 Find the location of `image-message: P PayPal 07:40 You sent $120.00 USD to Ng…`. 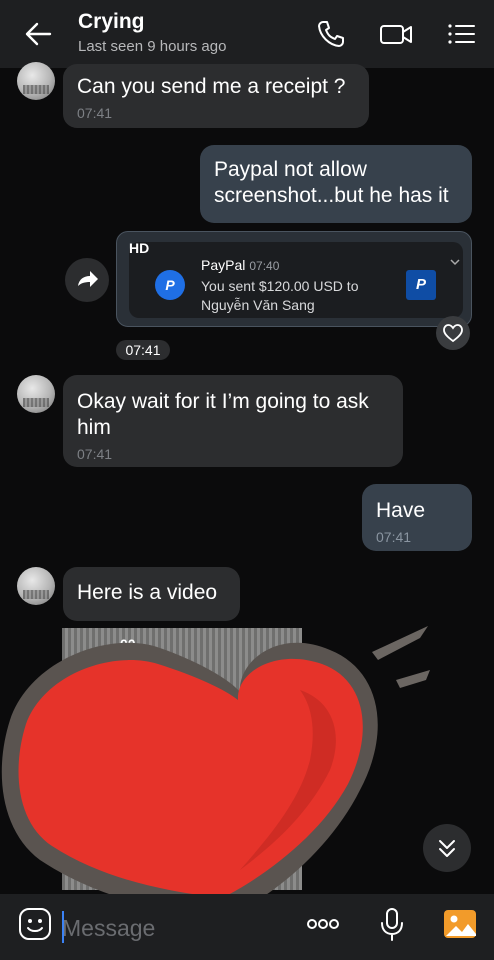

image-message: P PayPal 07:40 You sent $120.00 USD to Ng… is located at coordinates (294, 279).